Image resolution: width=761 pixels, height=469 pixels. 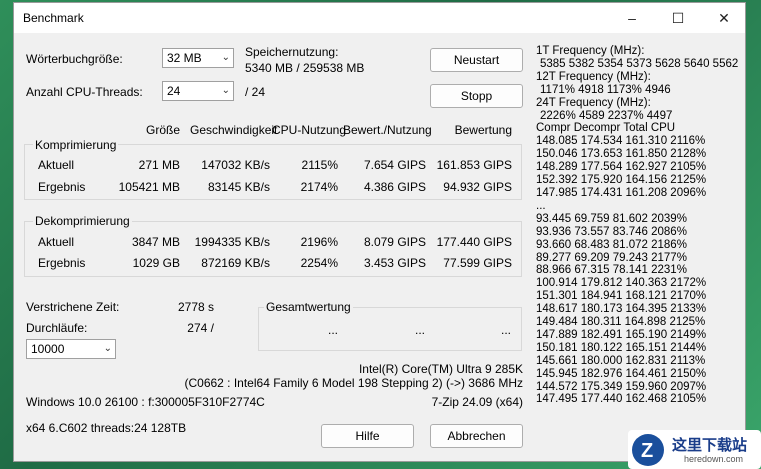 I want to click on compression-result-size: 105421 MB, so click(x=149, y=187).